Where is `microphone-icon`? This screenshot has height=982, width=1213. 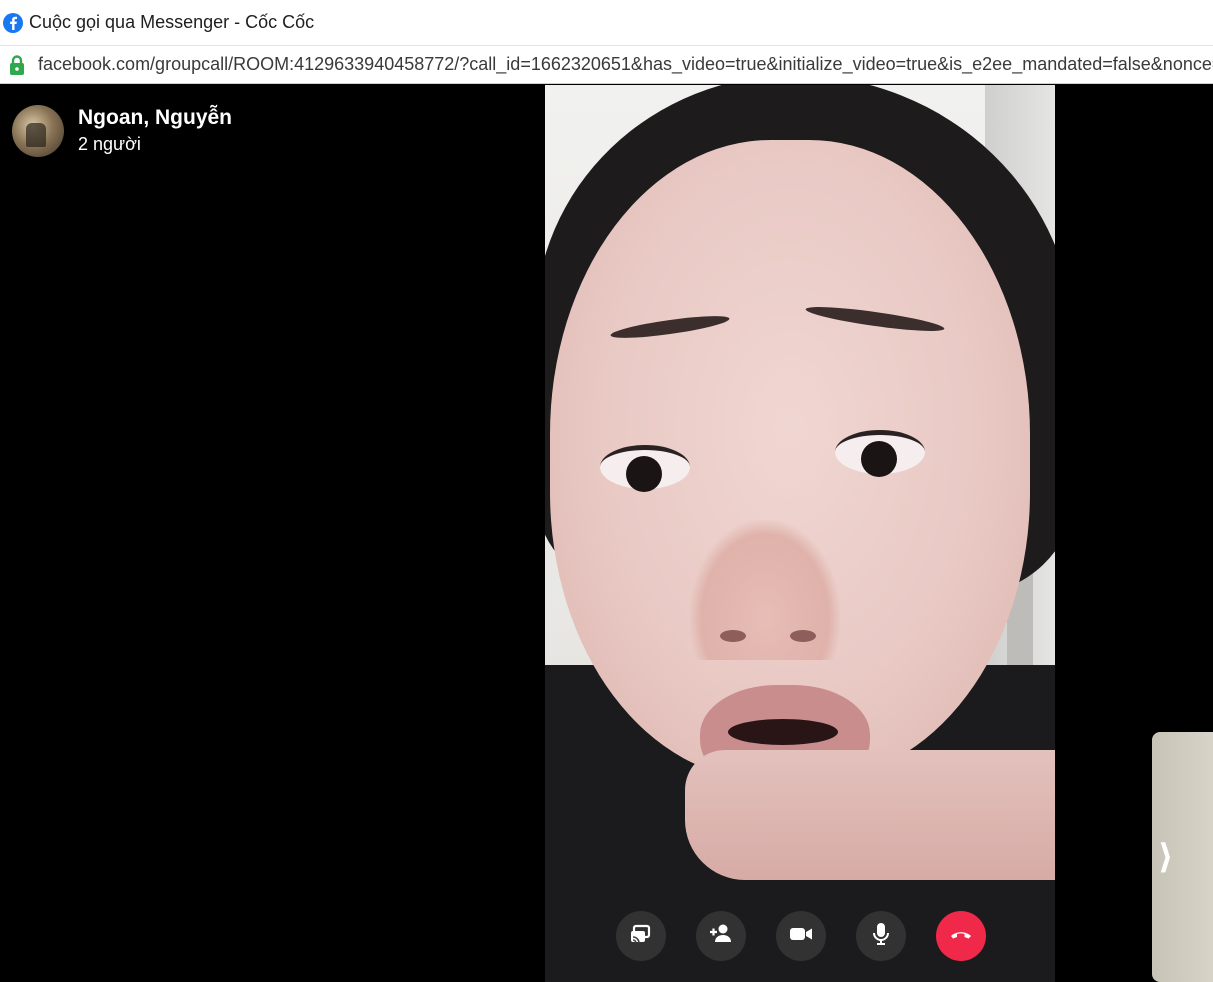 microphone-icon is located at coordinates (881, 936).